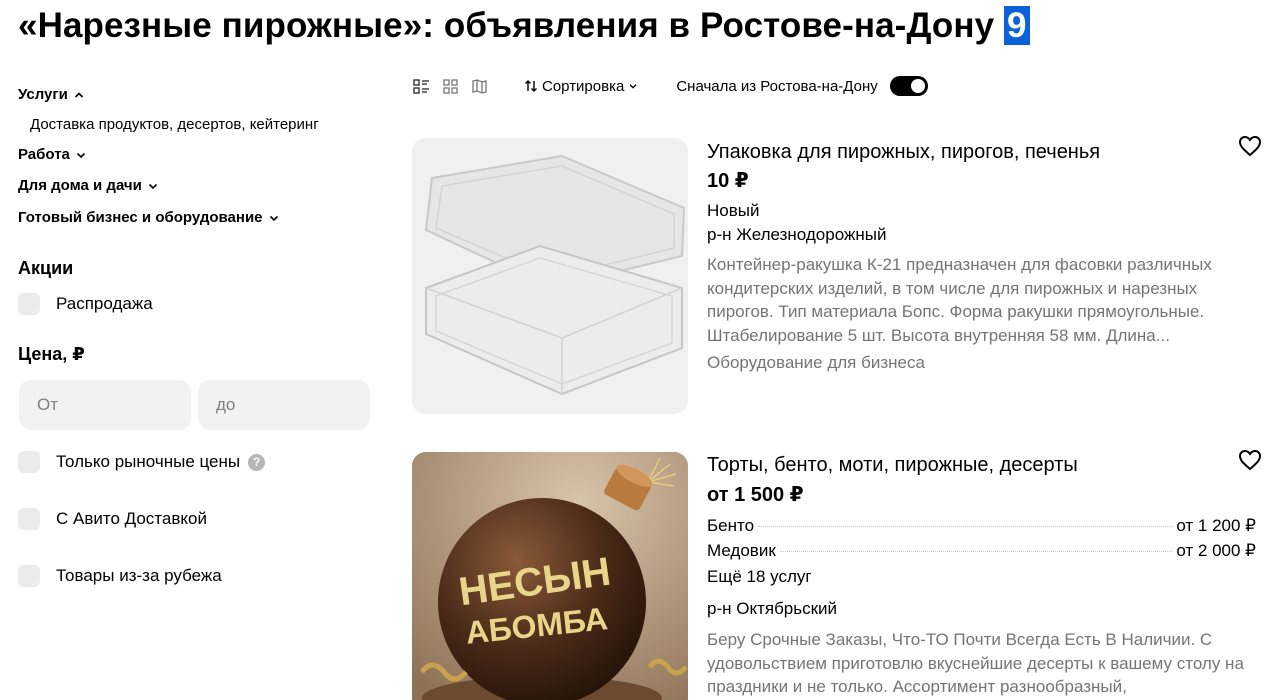  Describe the element at coordinates (450, 86) in the screenshot. I see `grid-view-icon` at that location.